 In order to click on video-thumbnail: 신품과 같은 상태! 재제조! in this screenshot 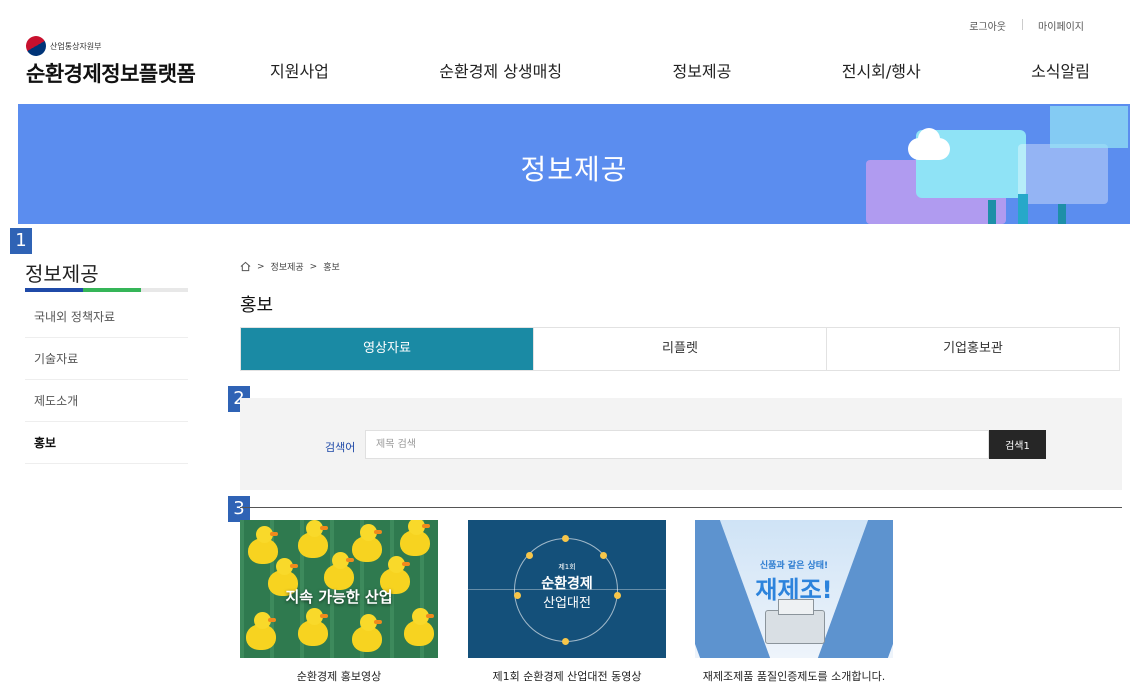, I will do `click(794, 589)`.